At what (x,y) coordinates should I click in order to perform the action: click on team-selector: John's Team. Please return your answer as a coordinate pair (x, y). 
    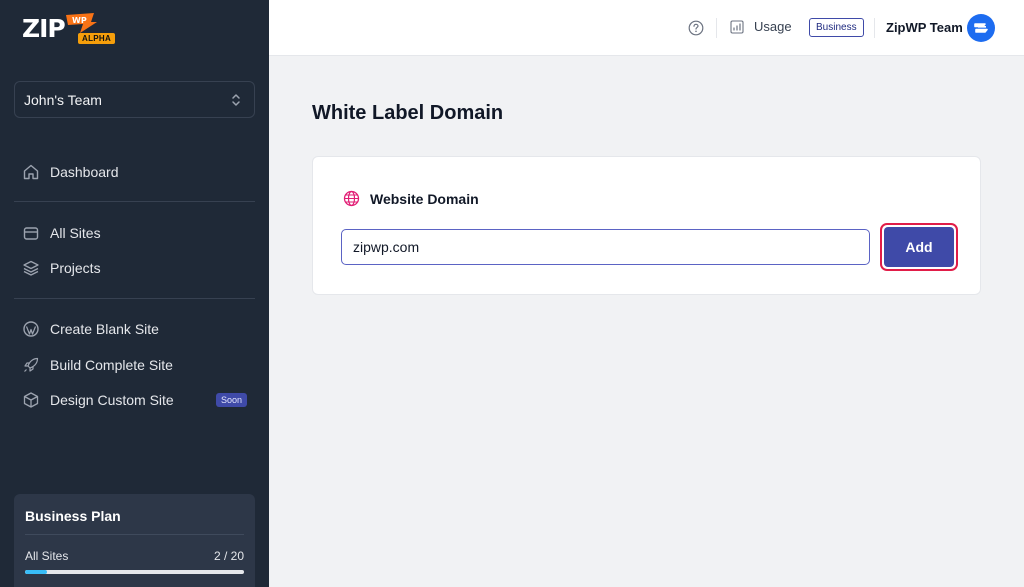
    Looking at the image, I should click on (134, 99).